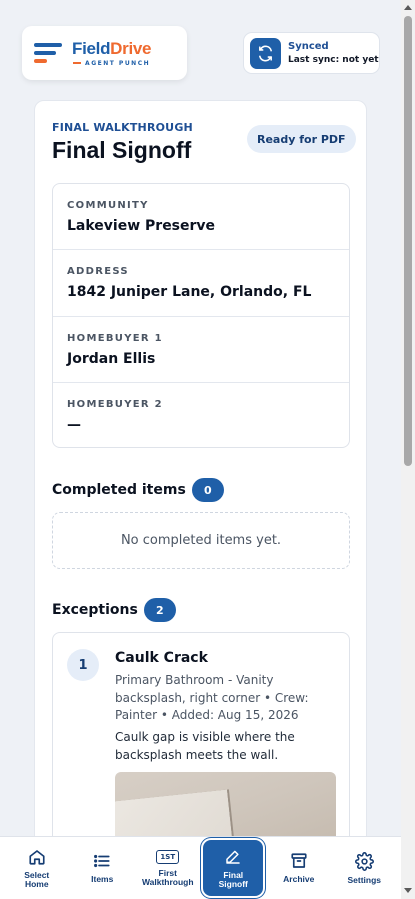  Describe the element at coordinates (299, 879) in the screenshot. I see `nav-label: Archive` at that location.